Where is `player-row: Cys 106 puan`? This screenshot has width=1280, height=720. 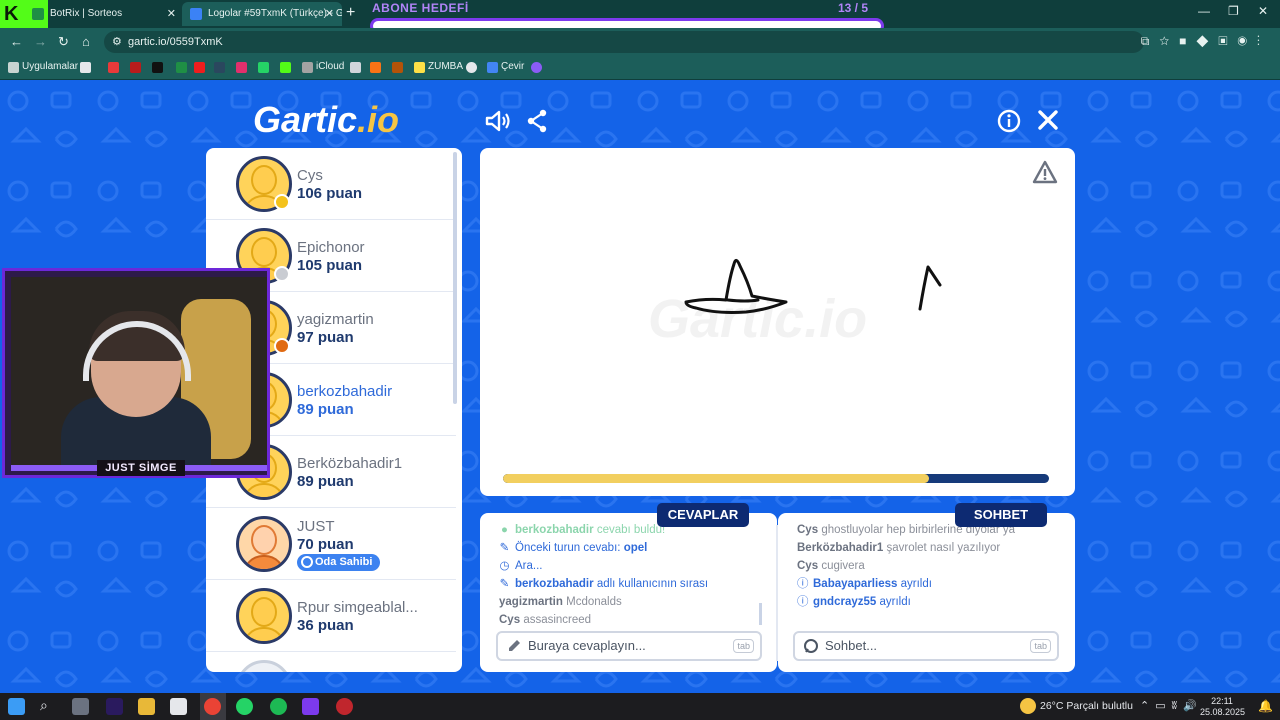 player-row: Cys 106 puan is located at coordinates (331, 184).